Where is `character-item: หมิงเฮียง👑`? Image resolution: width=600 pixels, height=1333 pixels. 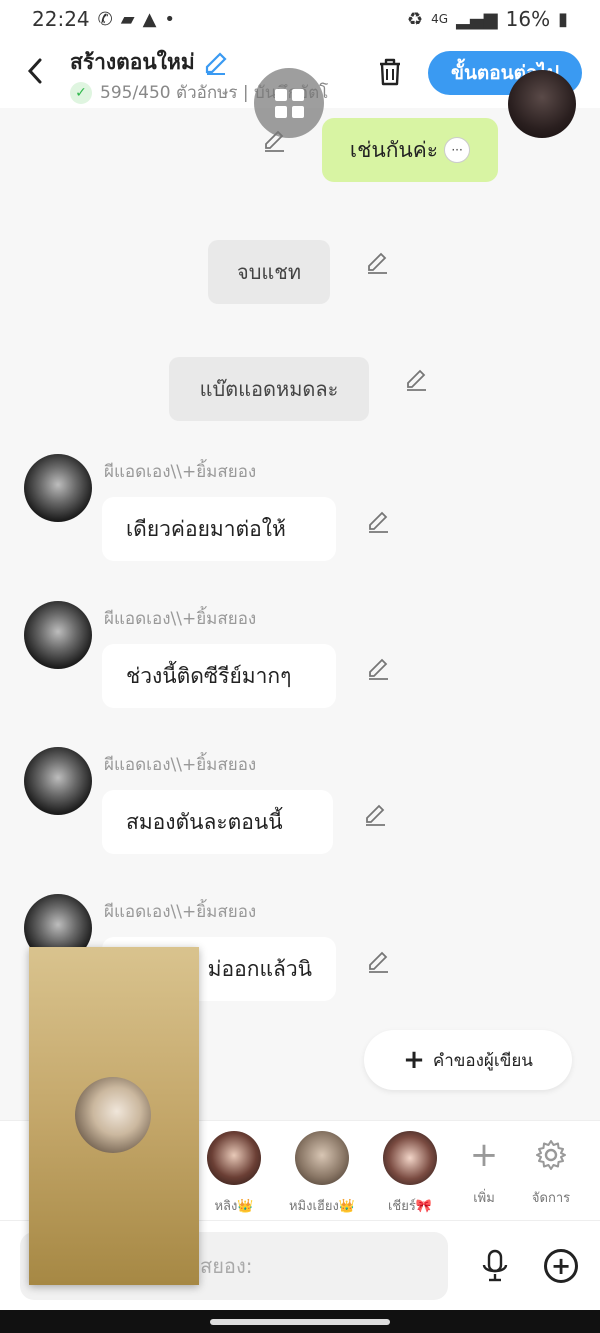 character-item: หมิงเฮียง👑 is located at coordinates (322, 1173).